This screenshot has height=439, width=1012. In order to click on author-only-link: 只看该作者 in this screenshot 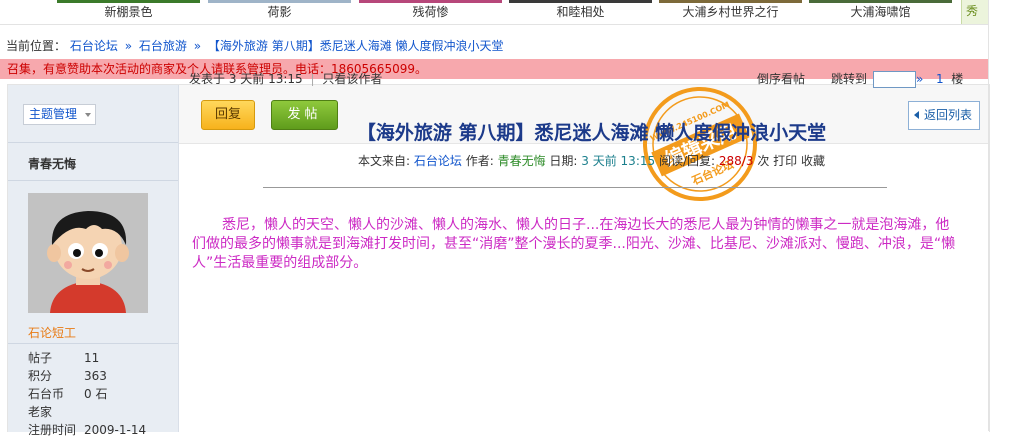, I will do `click(352, 79)`.